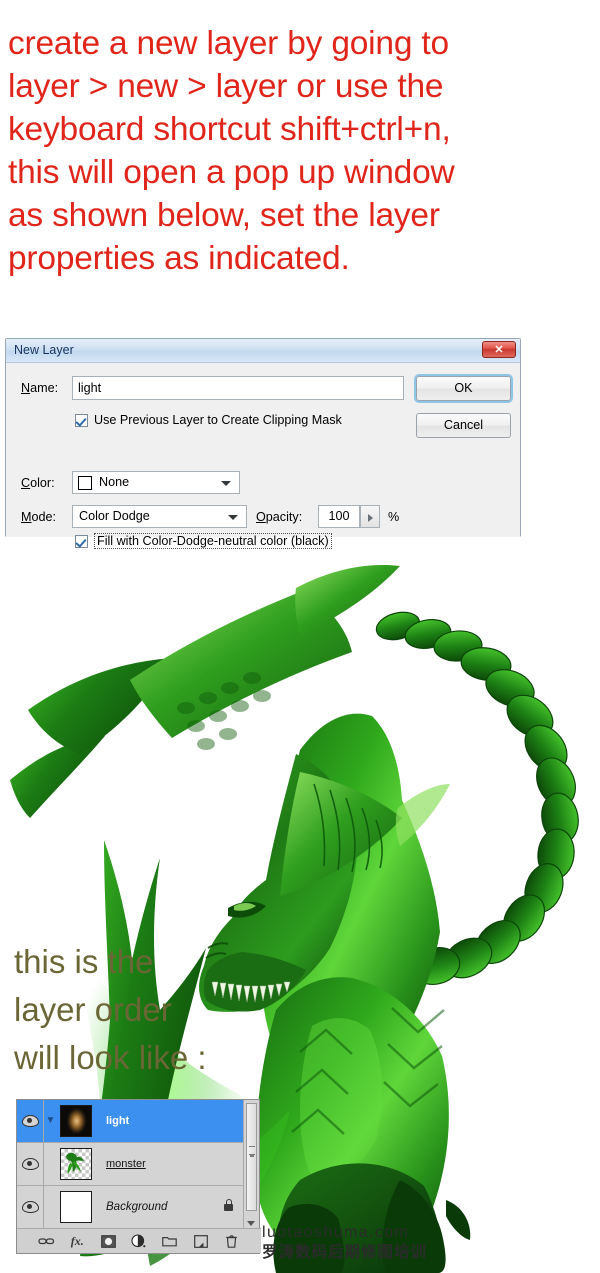 This screenshot has width=600, height=1273. What do you see at coordinates (114, 516) in the screenshot?
I see `blend-mode-value: Color Dodge` at bounding box center [114, 516].